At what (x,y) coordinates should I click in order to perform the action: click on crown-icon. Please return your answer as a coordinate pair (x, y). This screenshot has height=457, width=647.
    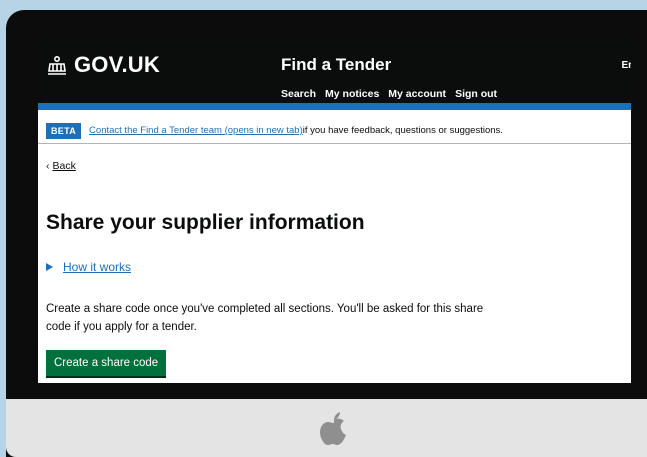
    Looking at the image, I should click on (57, 65).